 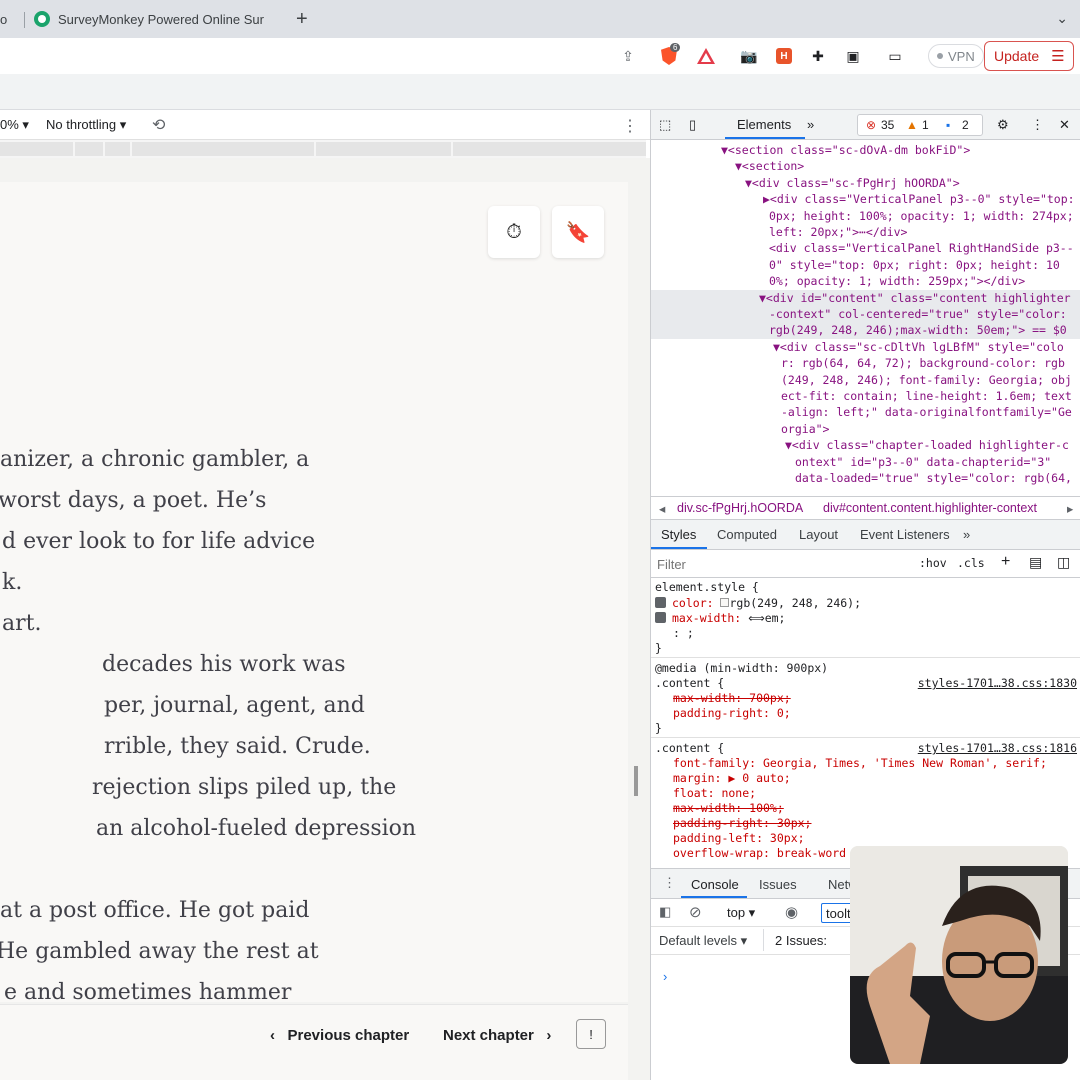 What do you see at coordinates (662, 508) in the screenshot?
I see `crumb-left-arrow-icon: ◂` at bounding box center [662, 508].